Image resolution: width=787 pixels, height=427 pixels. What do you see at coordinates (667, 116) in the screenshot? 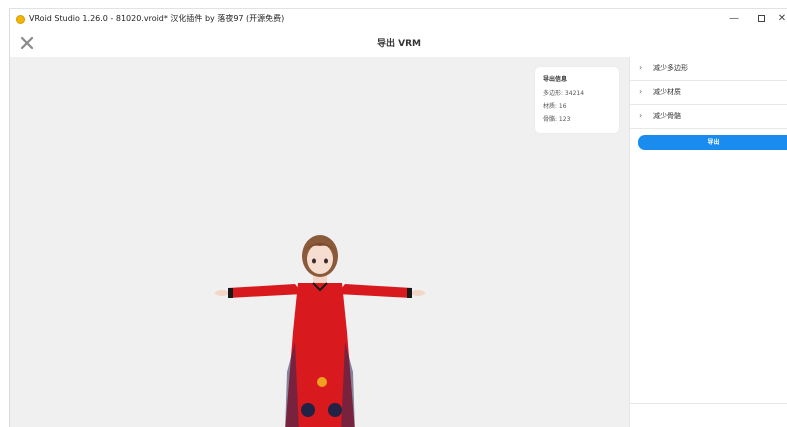
I see `reduce-bones-label: 减少骨骼` at bounding box center [667, 116].